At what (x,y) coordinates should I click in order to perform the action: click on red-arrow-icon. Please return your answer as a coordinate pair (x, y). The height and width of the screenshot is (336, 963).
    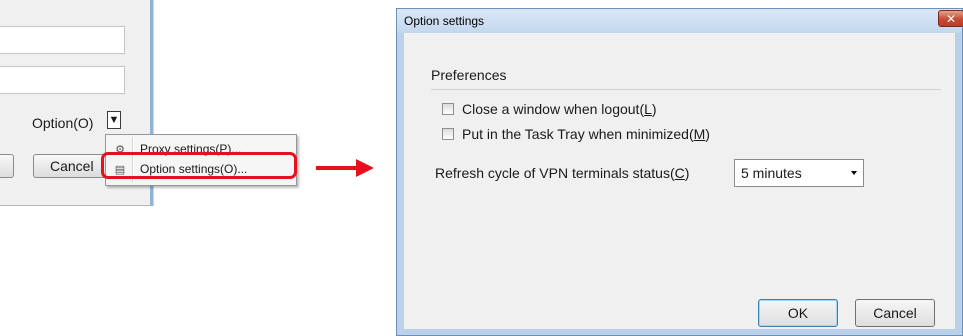
    Looking at the image, I should click on (365, 168).